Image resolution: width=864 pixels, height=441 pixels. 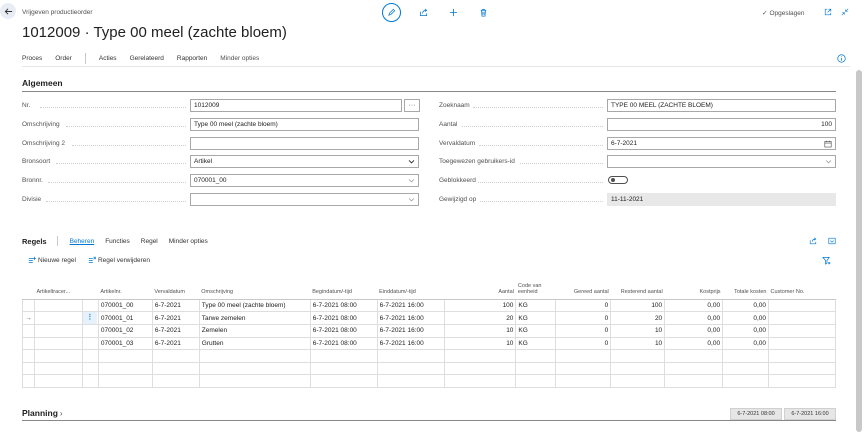 What do you see at coordinates (583, 289) in the screenshot?
I see `col-gereed-aantal: Gereed aantal` at bounding box center [583, 289].